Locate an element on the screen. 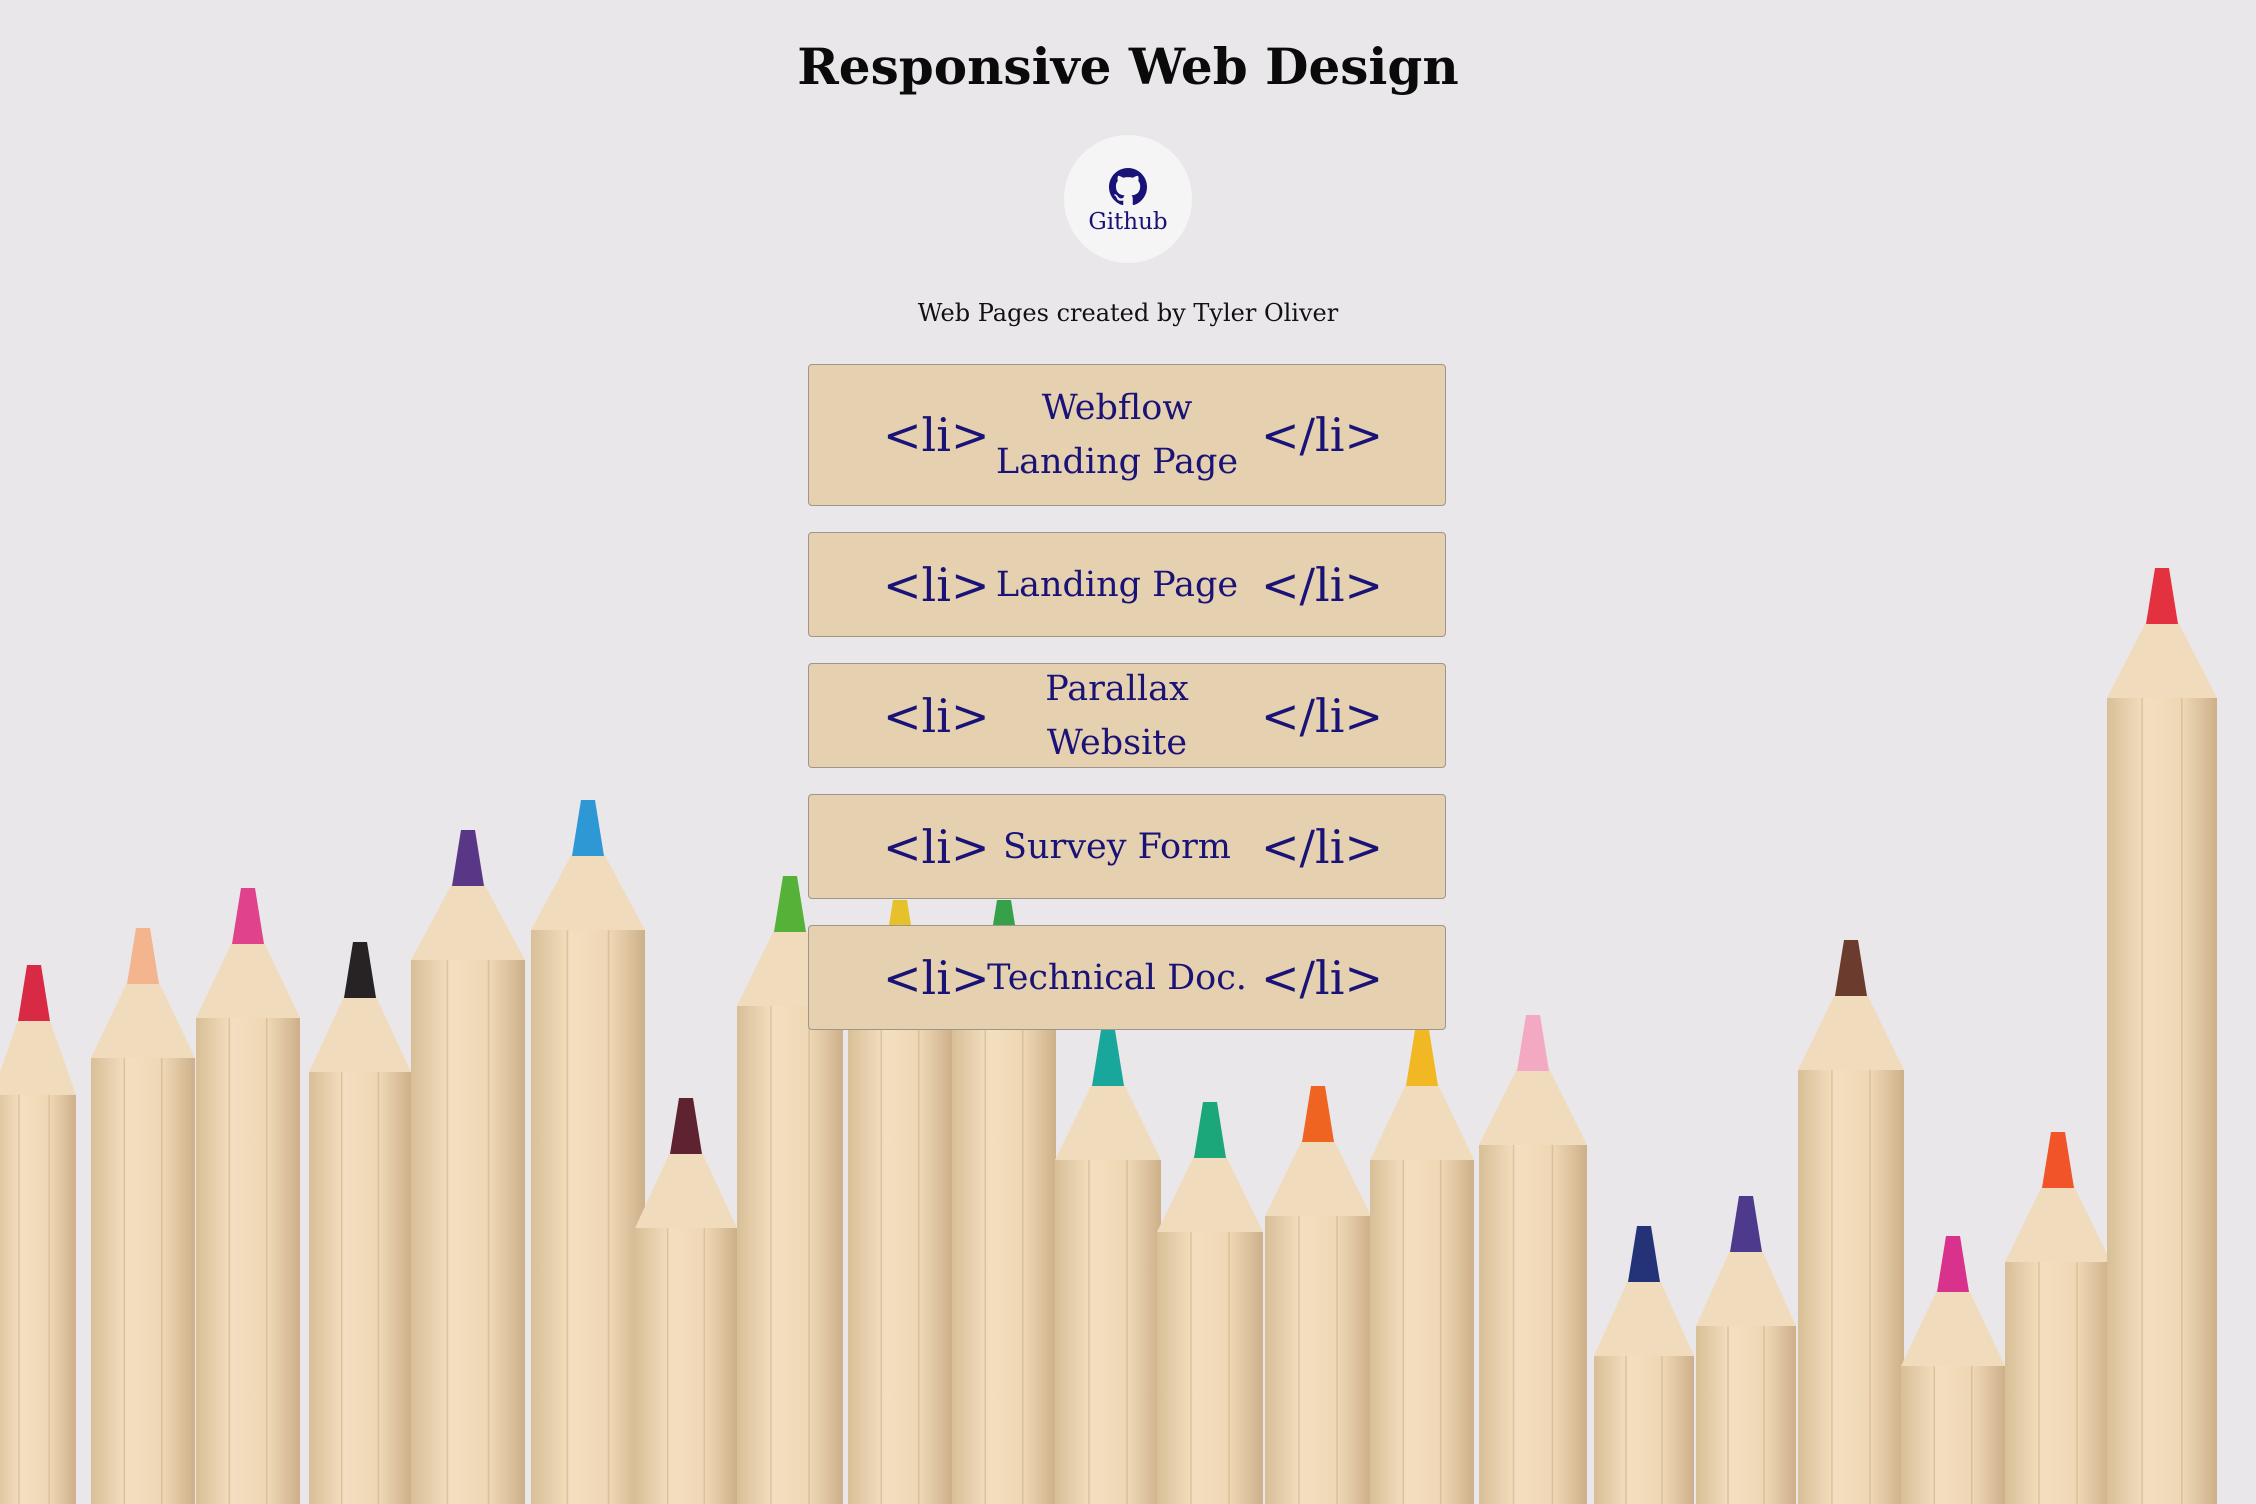 The height and width of the screenshot is (1504, 2256). github-link-button: Github is located at coordinates (1128, 199).